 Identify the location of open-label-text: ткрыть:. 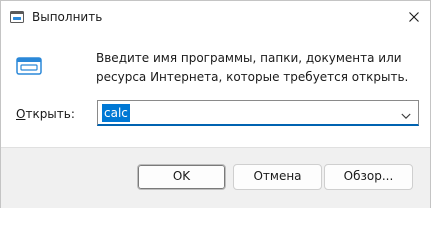
(50, 114).